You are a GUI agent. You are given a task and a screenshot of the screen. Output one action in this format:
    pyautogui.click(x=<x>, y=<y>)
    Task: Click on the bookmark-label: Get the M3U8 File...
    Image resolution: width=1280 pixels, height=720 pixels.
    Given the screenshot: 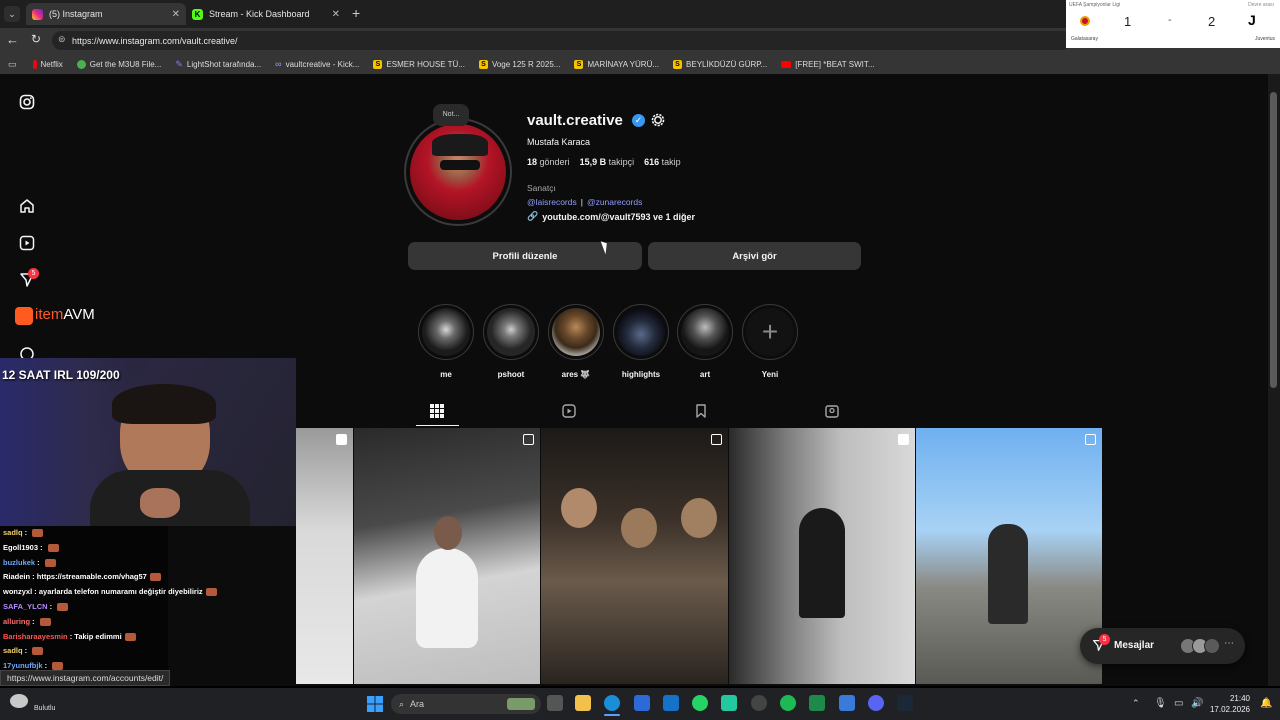 What is the action you would take?
    pyautogui.click(x=125, y=64)
    